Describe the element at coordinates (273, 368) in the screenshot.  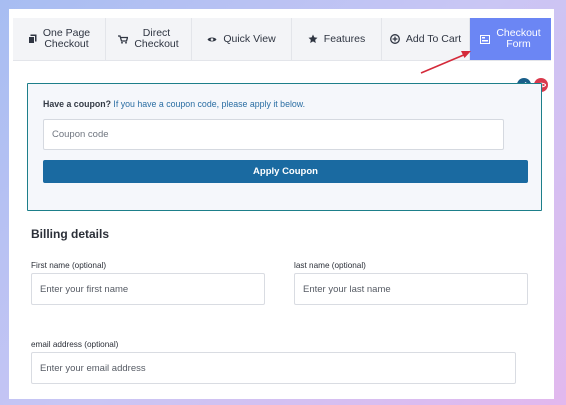
I see `email-input` at that location.